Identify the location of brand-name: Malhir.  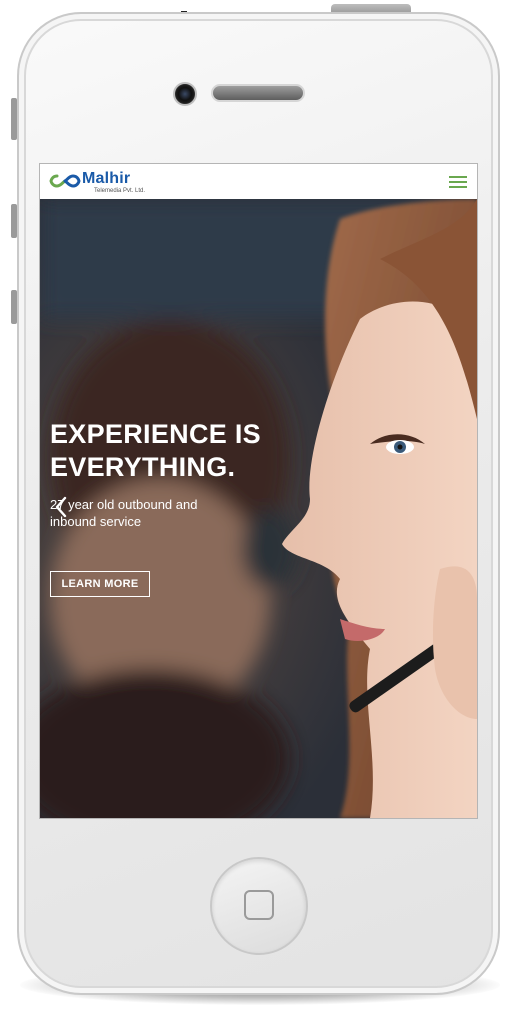
(106, 178).